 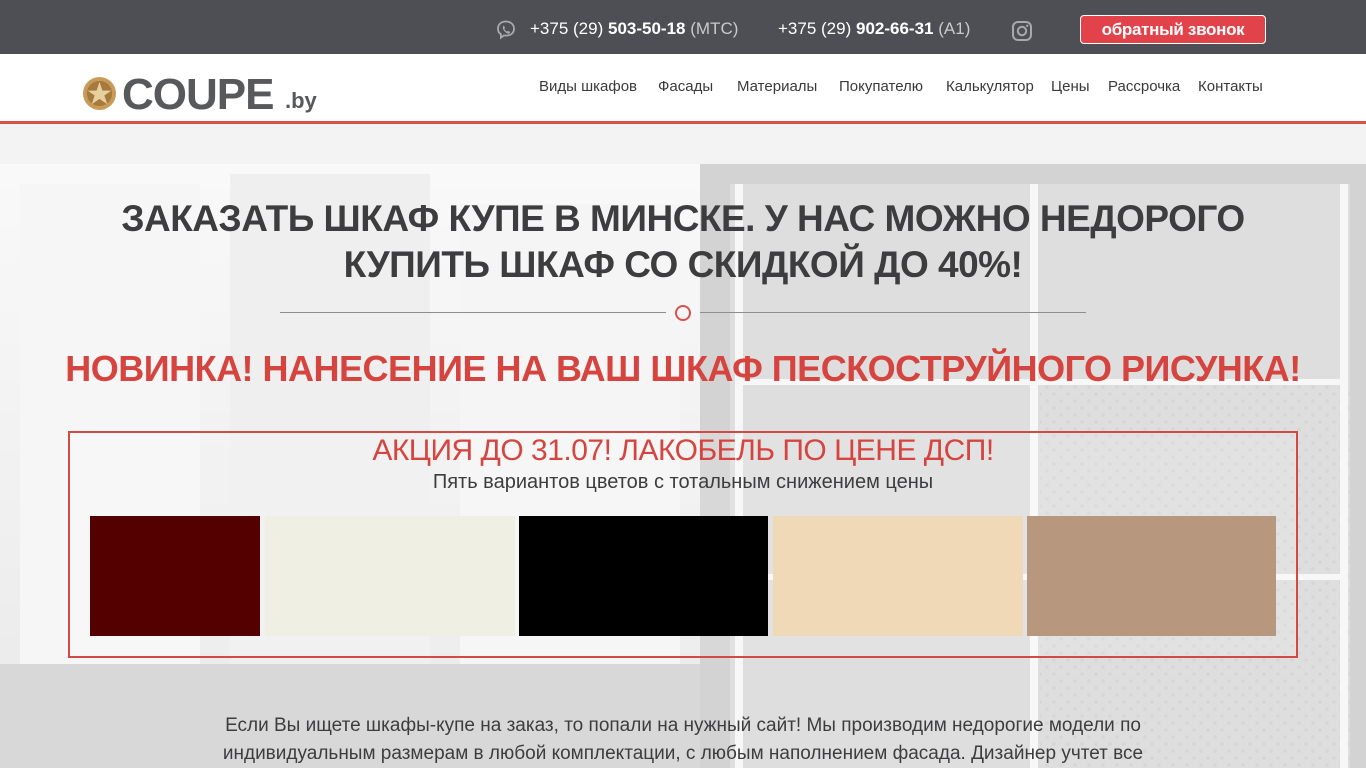 I want to click on instagram-icon, so click(x=1022, y=31).